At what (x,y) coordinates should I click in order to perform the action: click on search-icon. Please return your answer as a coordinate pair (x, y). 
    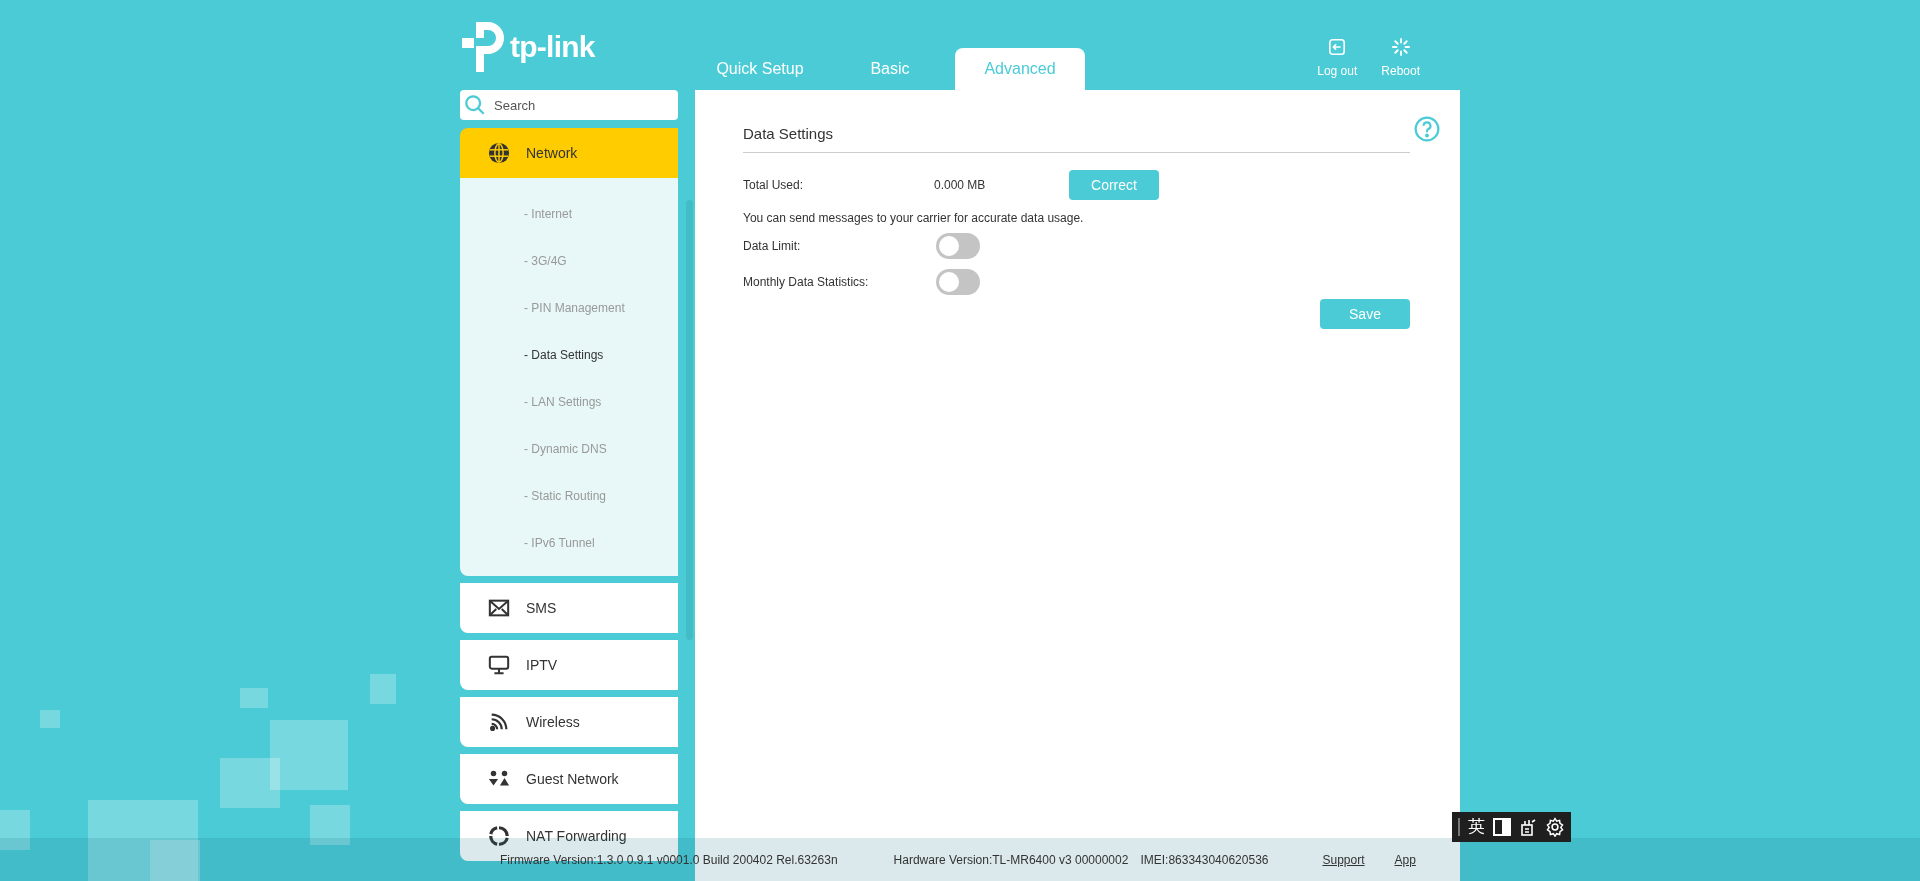
    Looking at the image, I should click on (475, 105).